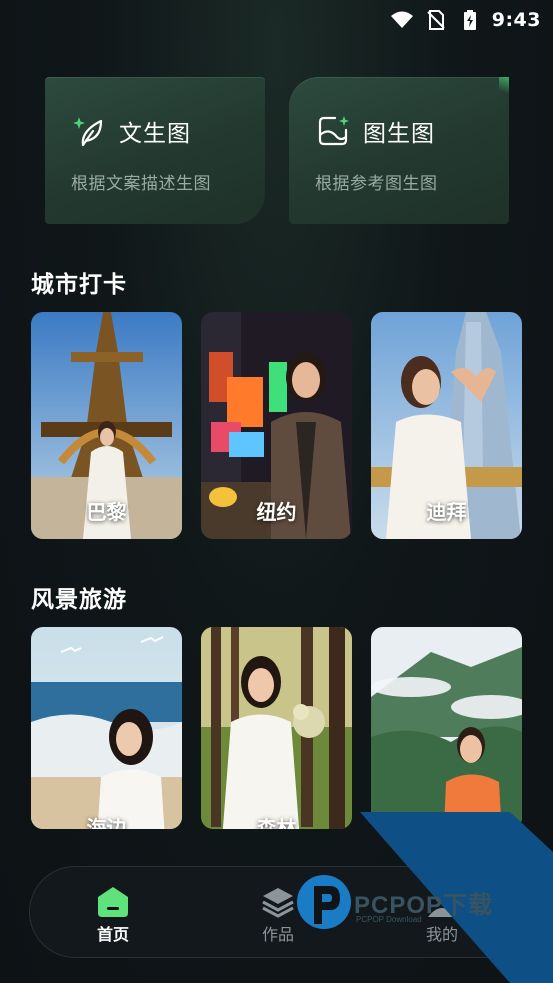  I want to click on text-to-image-subtitle: 根据文案描述生图, so click(141, 184).